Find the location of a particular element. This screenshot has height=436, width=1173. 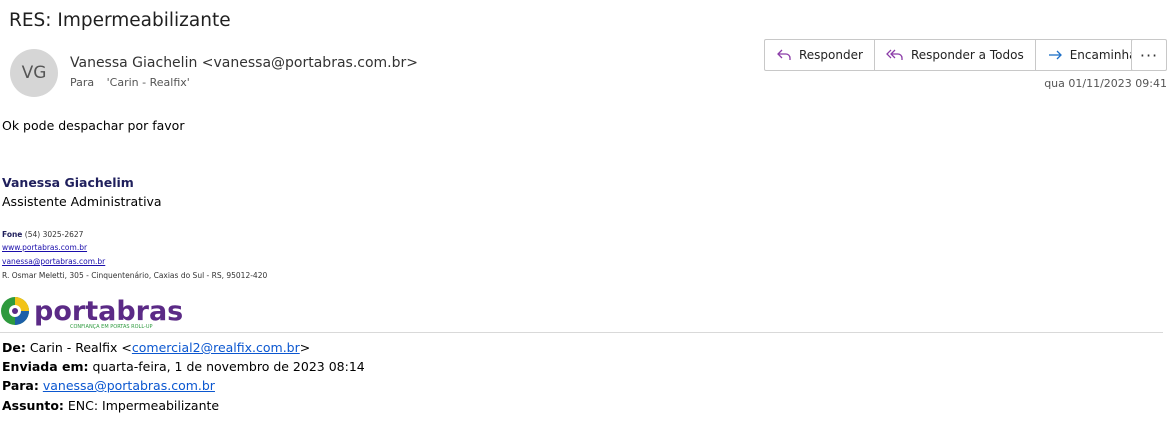

subject-label: Assunto: is located at coordinates (33, 405).